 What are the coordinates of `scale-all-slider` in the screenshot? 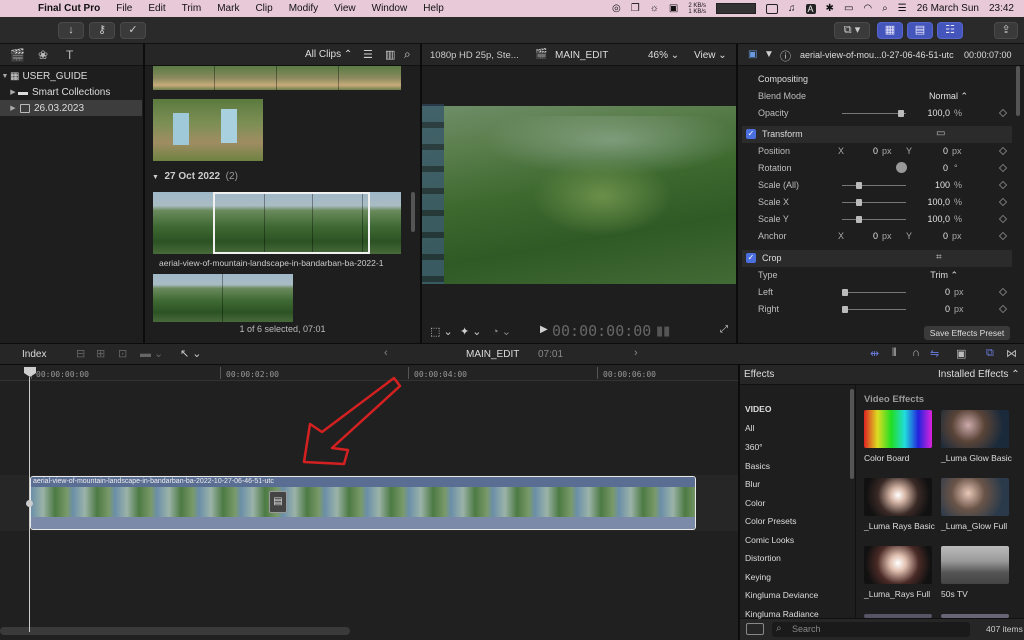 It's located at (874, 185).